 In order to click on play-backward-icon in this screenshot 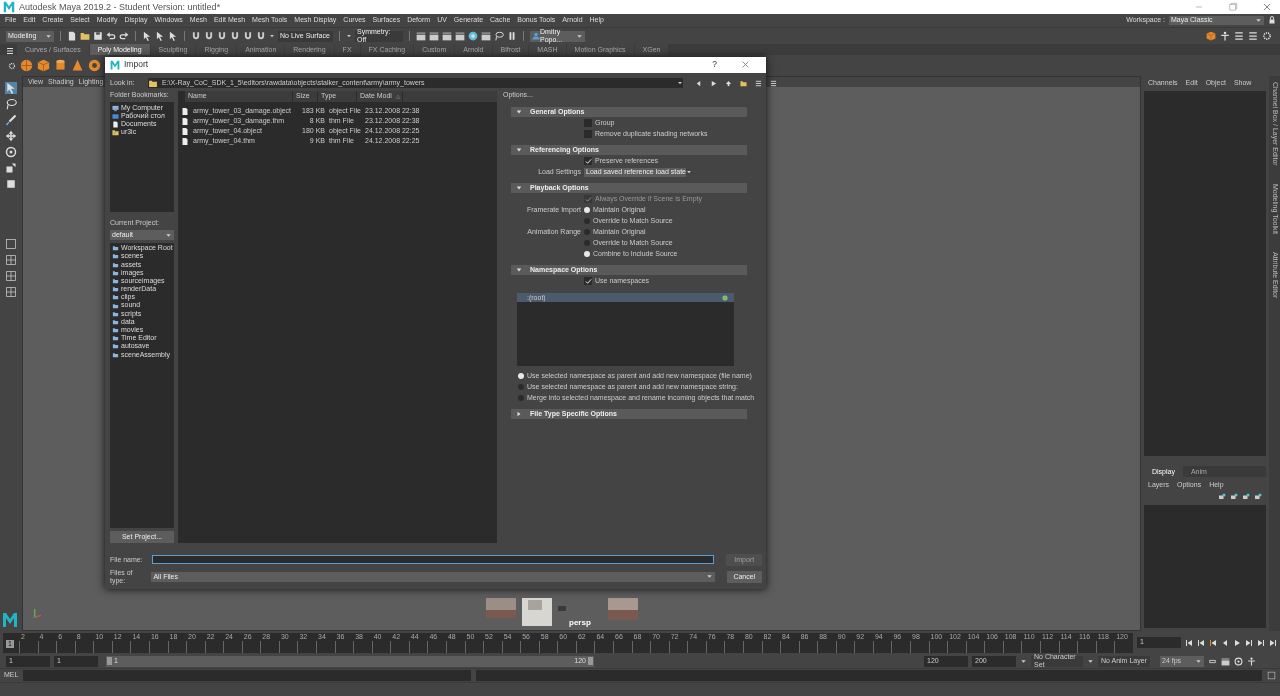, I will do `click(1225, 642)`.